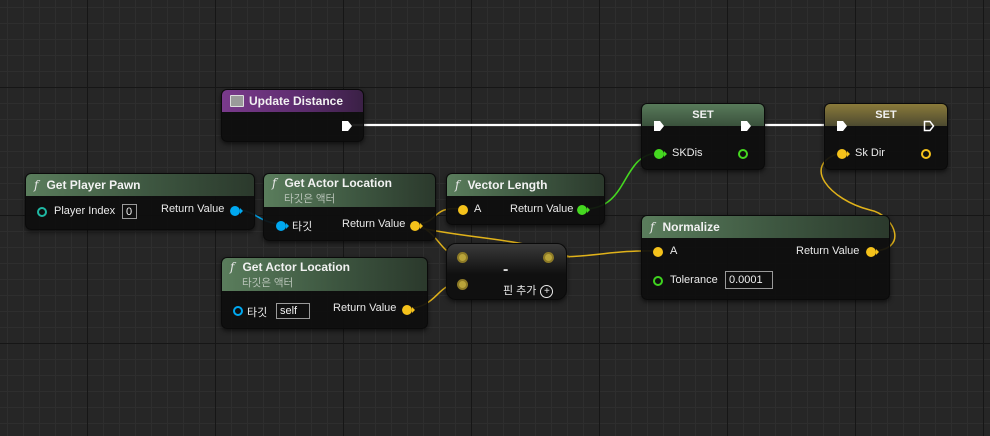 The height and width of the screenshot is (436, 990). I want to click on subtract-out-pin, so click(548, 257).